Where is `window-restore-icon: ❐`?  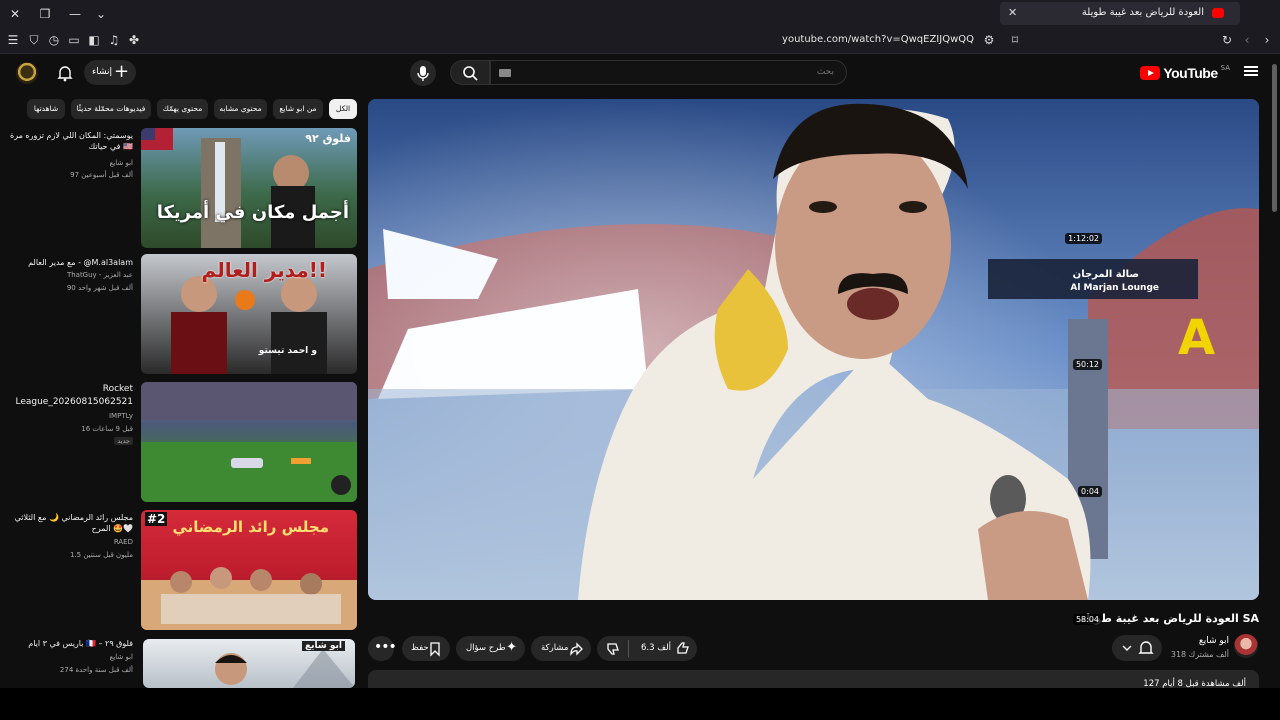 window-restore-icon: ❐ is located at coordinates (45, 14).